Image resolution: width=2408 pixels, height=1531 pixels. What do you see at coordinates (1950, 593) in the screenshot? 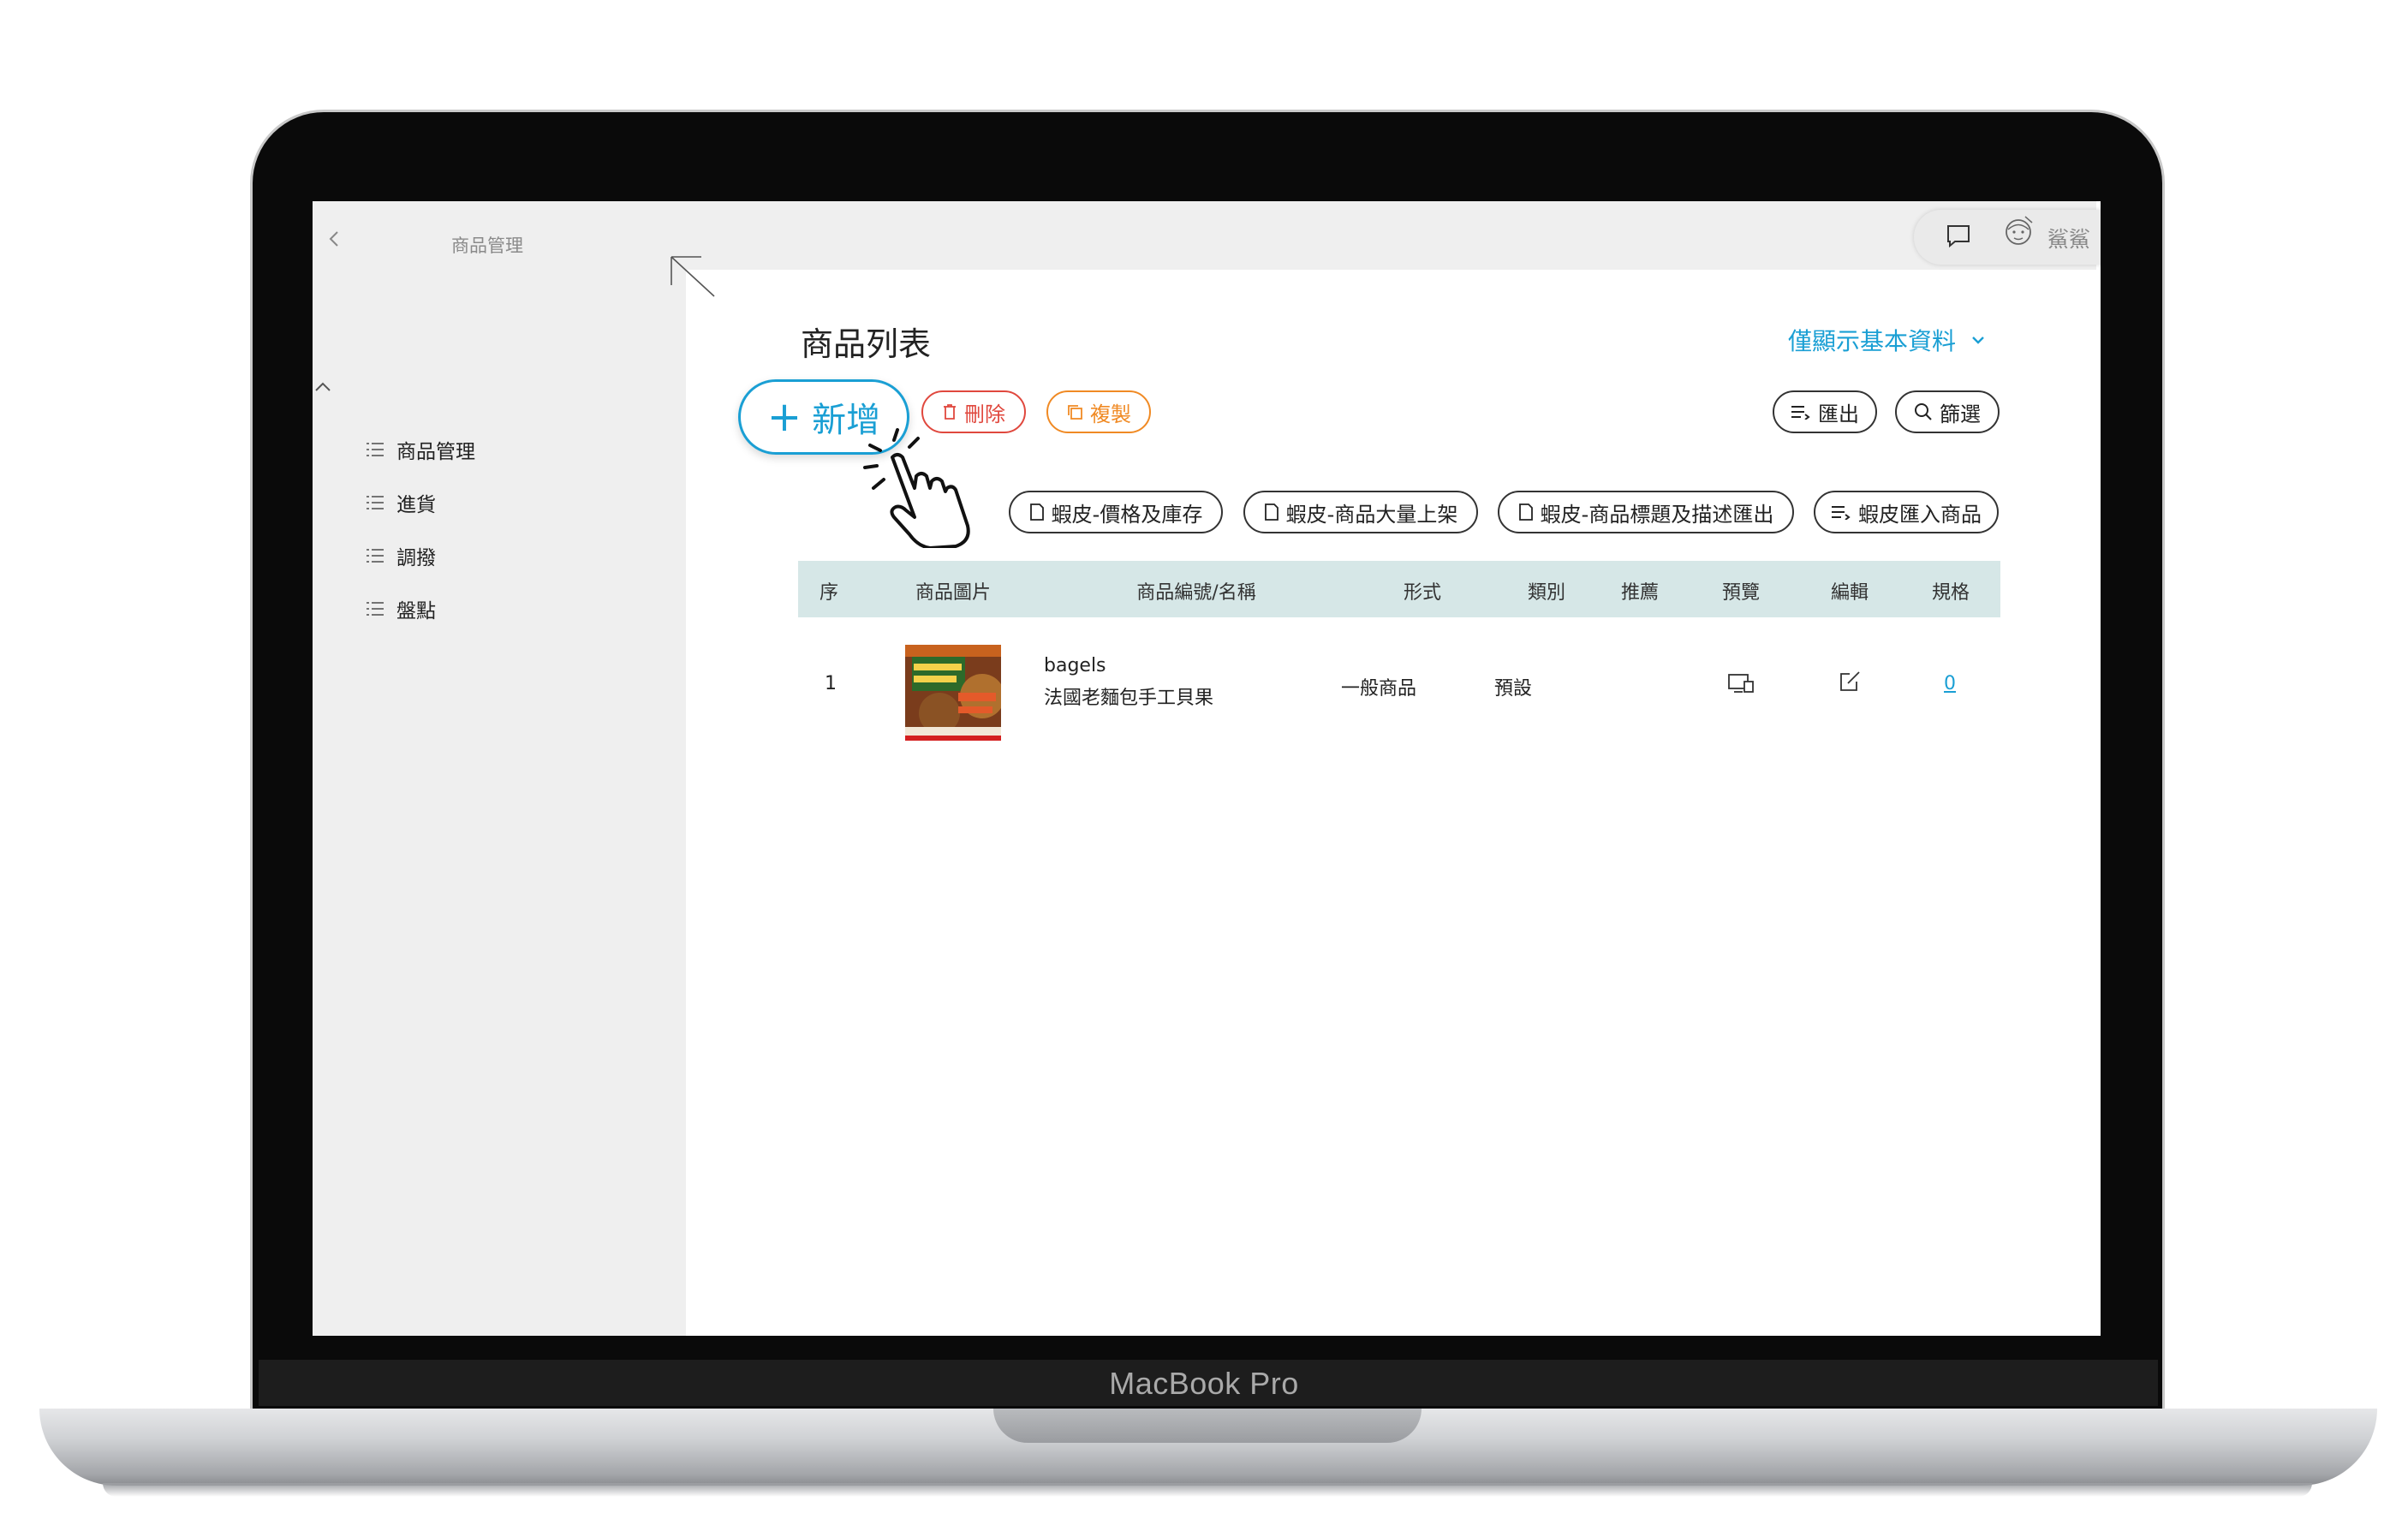
I see `column-header-spec: 規格` at bounding box center [1950, 593].